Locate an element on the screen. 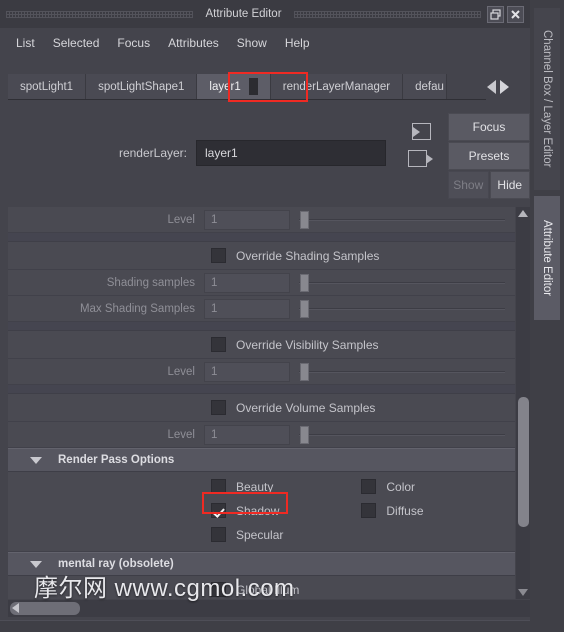 The image size is (564, 632). attr-label: Global Illum is located at coordinates (268, 589).